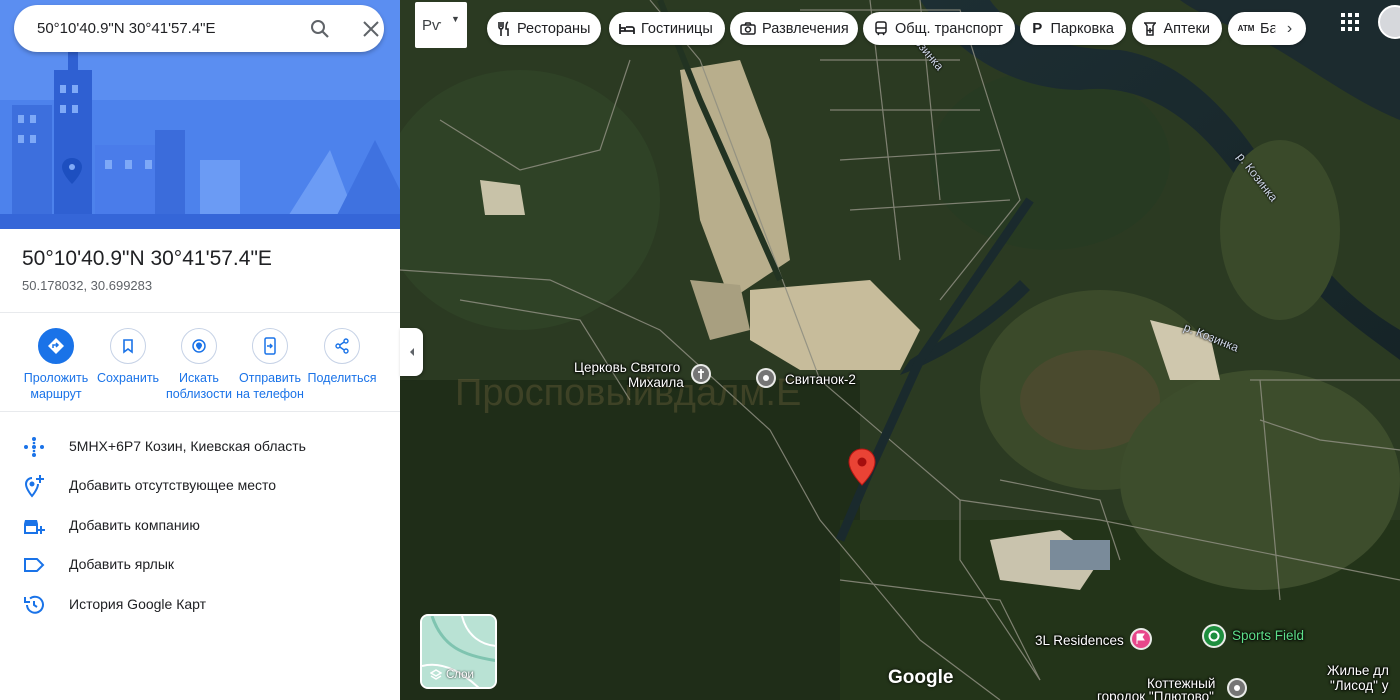  What do you see at coordinates (34, 565) in the screenshot?
I see `label-icon` at bounding box center [34, 565].